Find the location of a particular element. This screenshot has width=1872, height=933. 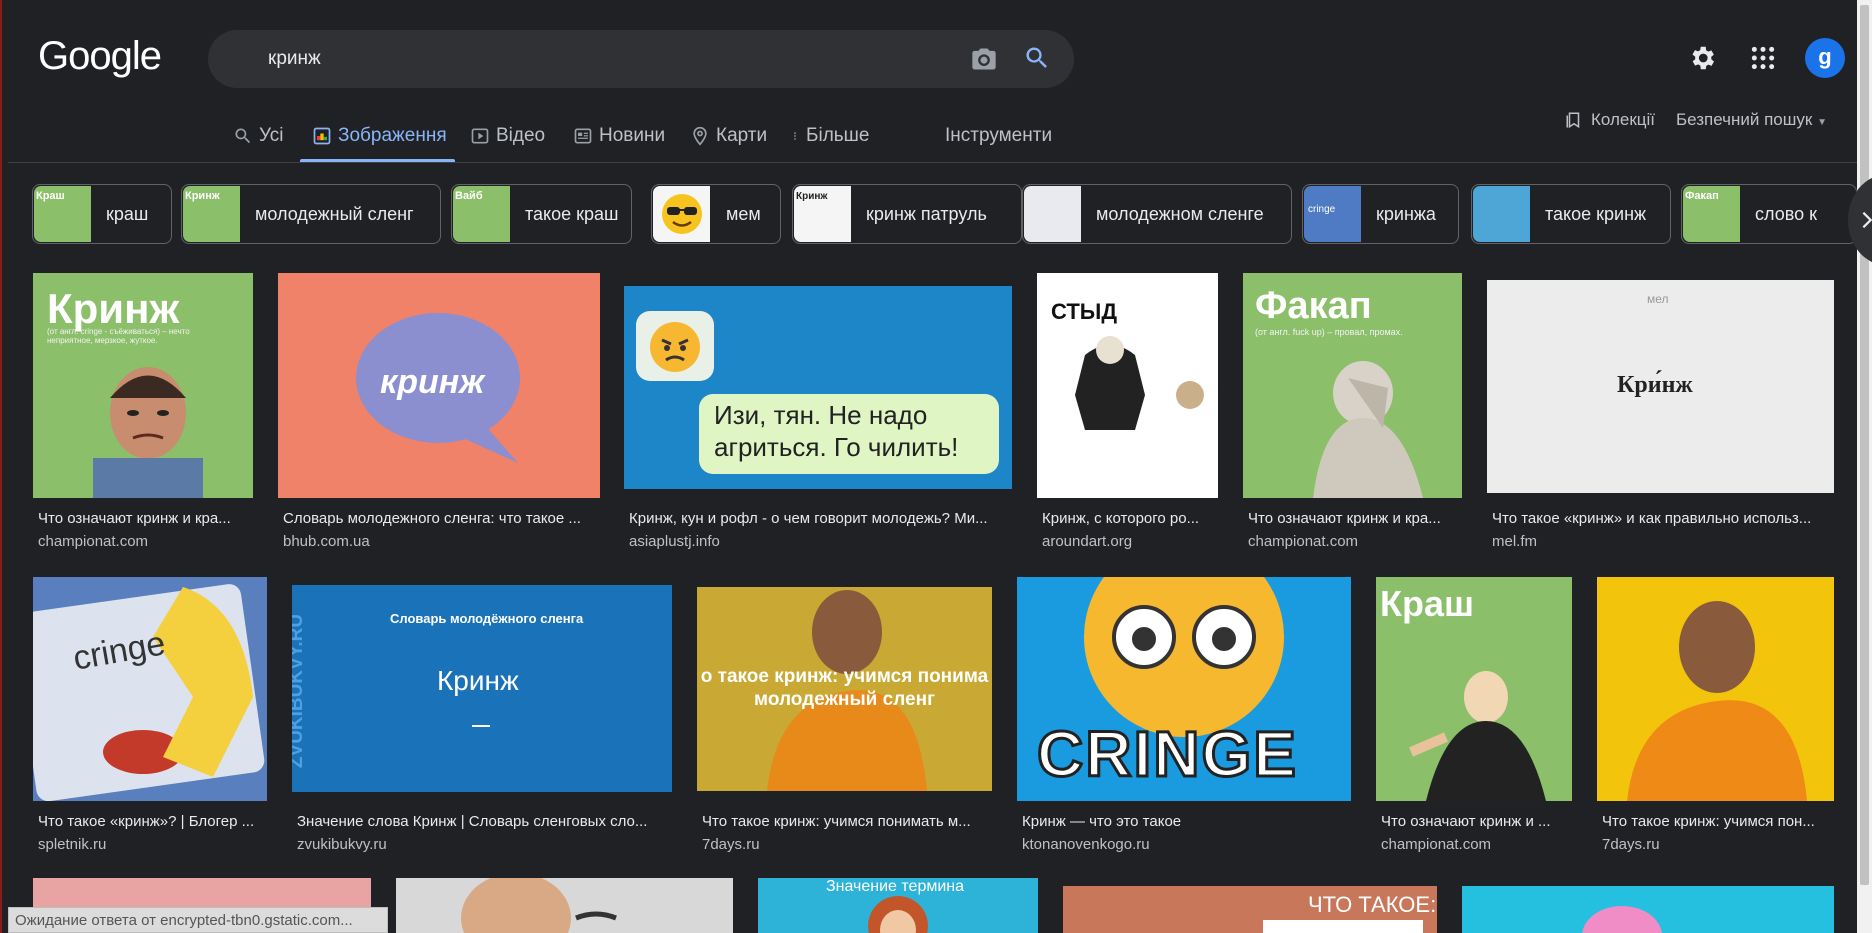

search-input: кринж is located at coordinates (294, 59).